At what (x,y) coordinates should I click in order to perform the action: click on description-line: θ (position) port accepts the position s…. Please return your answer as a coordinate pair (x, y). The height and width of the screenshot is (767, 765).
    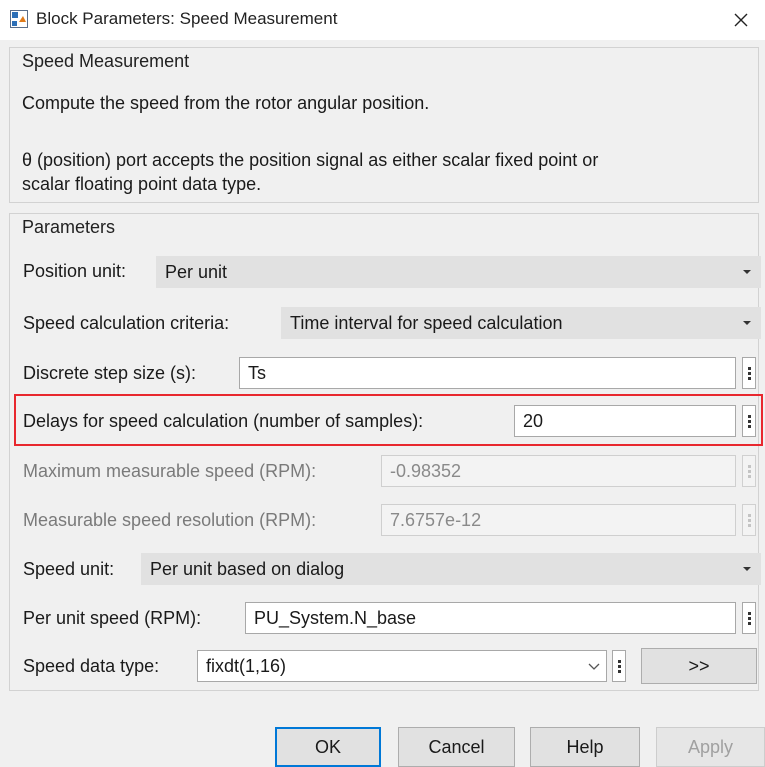
    Looking at the image, I should click on (310, 160).